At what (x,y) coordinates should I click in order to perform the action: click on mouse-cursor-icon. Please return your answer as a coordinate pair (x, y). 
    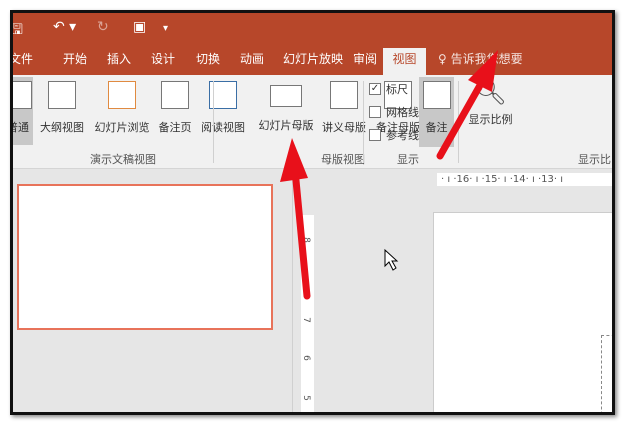
    Looking at the image, I should click on (391, 259).